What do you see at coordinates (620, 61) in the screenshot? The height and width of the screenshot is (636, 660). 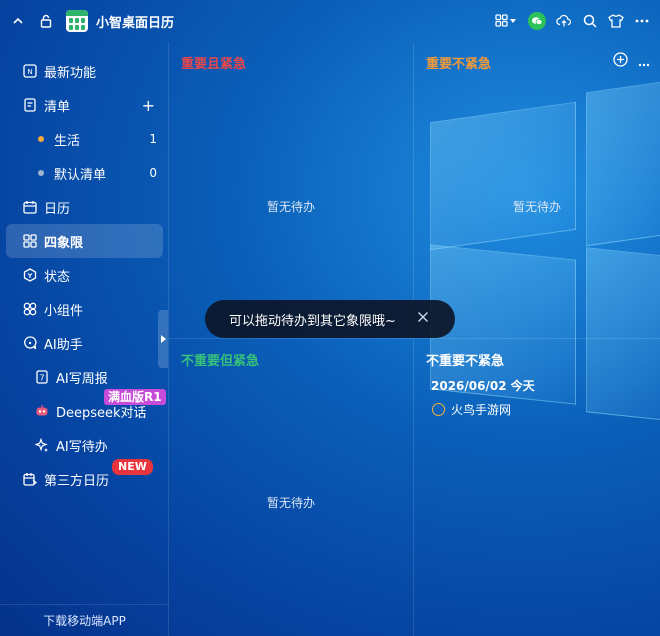 I see `add-todo-icon` at bounding box center [620, 61].